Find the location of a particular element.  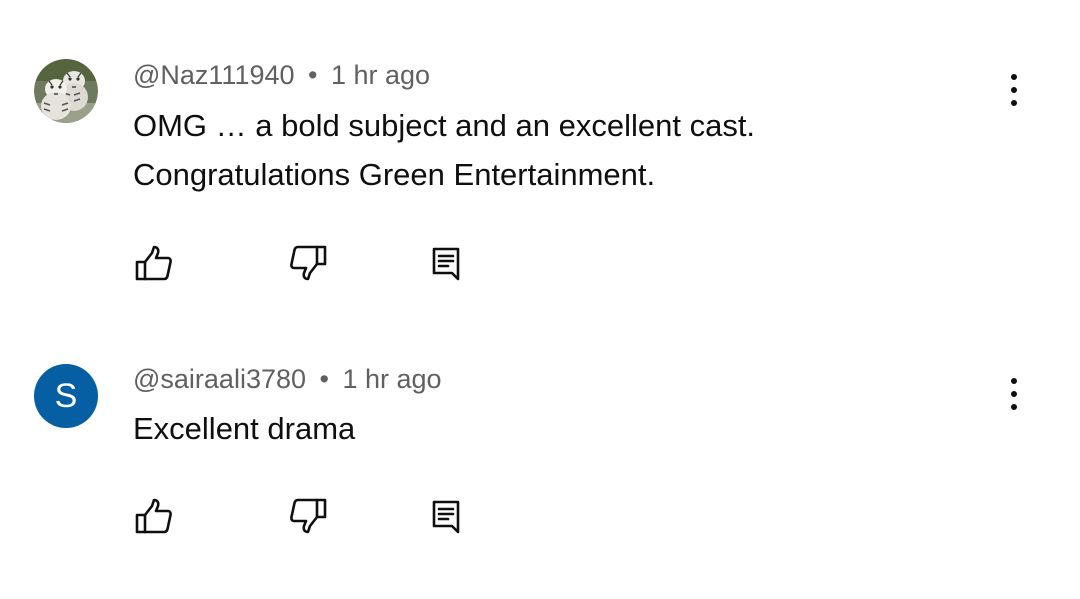

comment-text: Excellent drama is located at coordinates (244, 428).